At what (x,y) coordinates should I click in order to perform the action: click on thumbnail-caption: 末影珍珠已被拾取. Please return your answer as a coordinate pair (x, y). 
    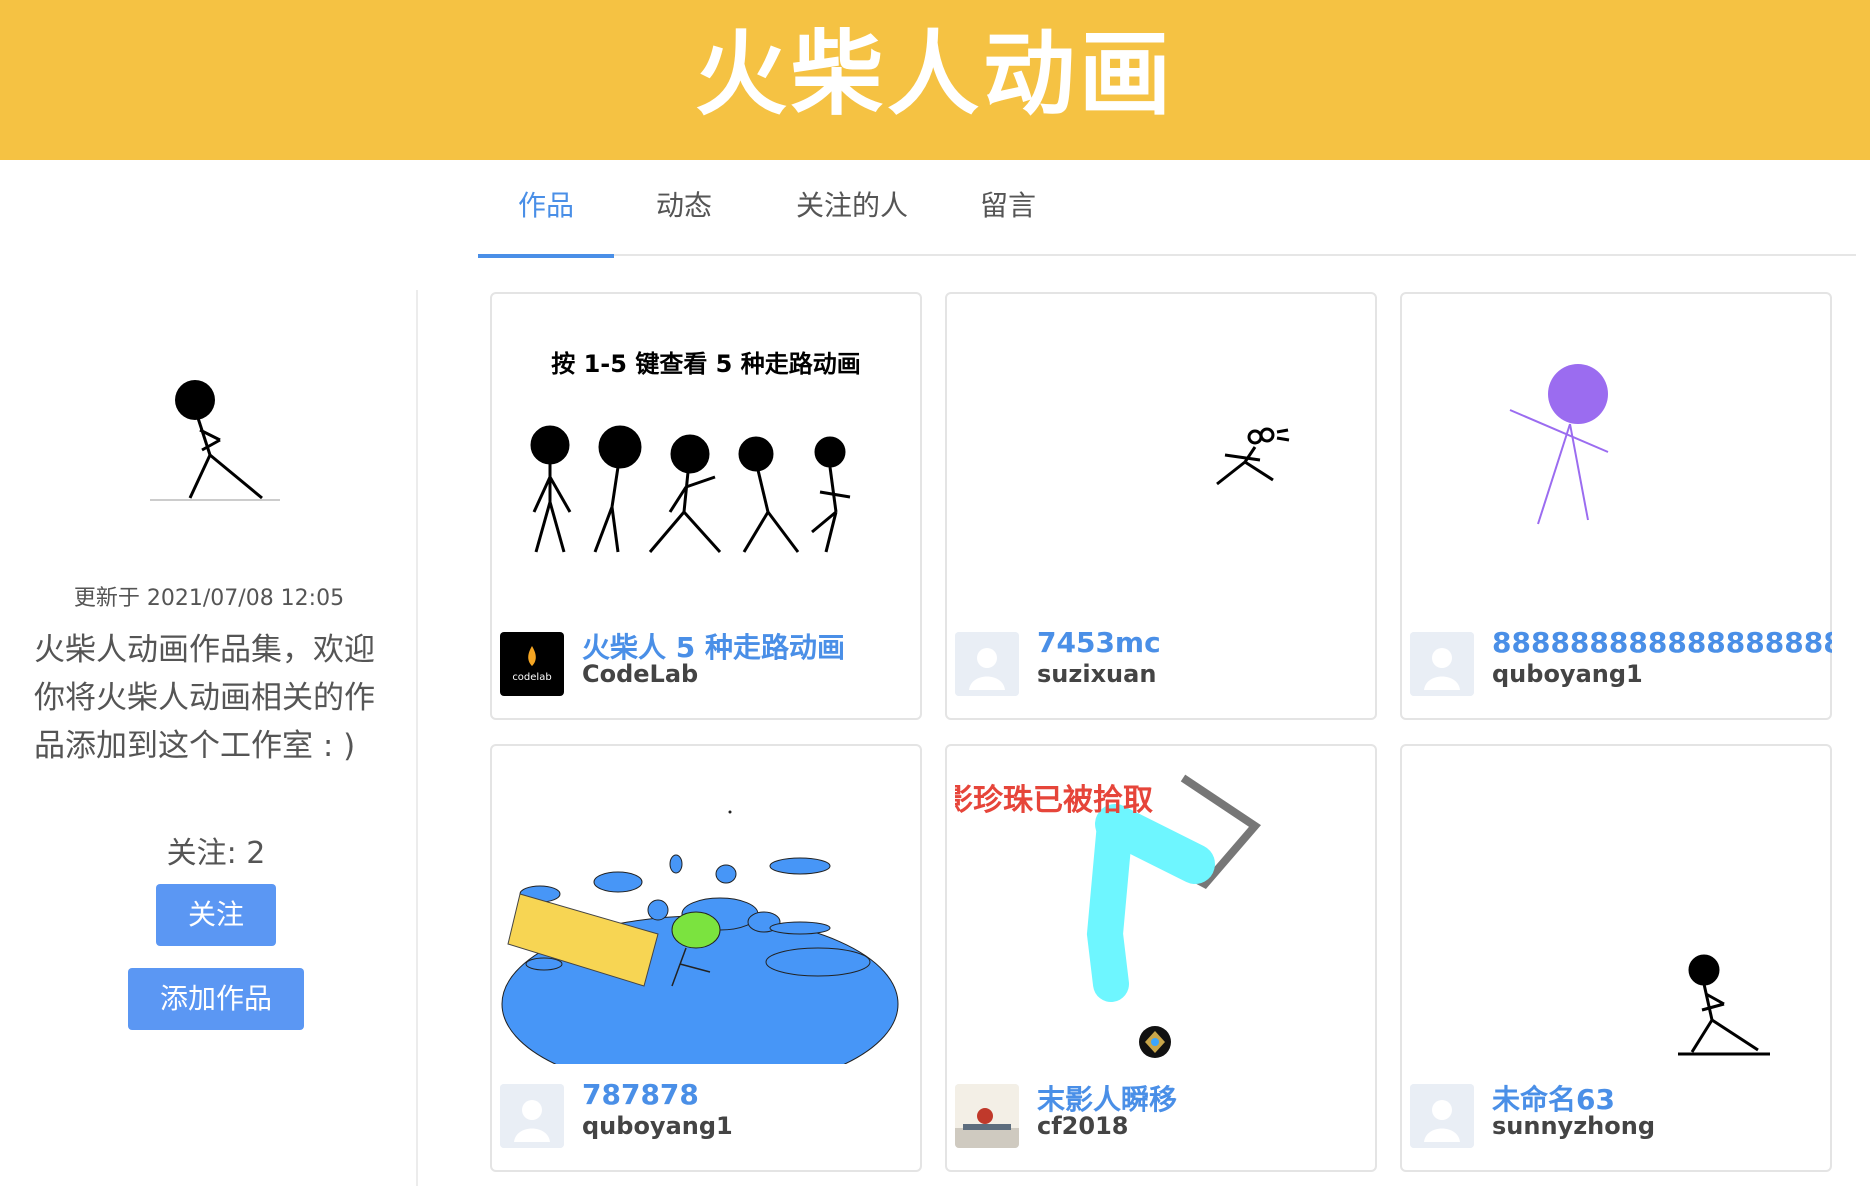
    Looking at the image, I should click on (1054, 800).